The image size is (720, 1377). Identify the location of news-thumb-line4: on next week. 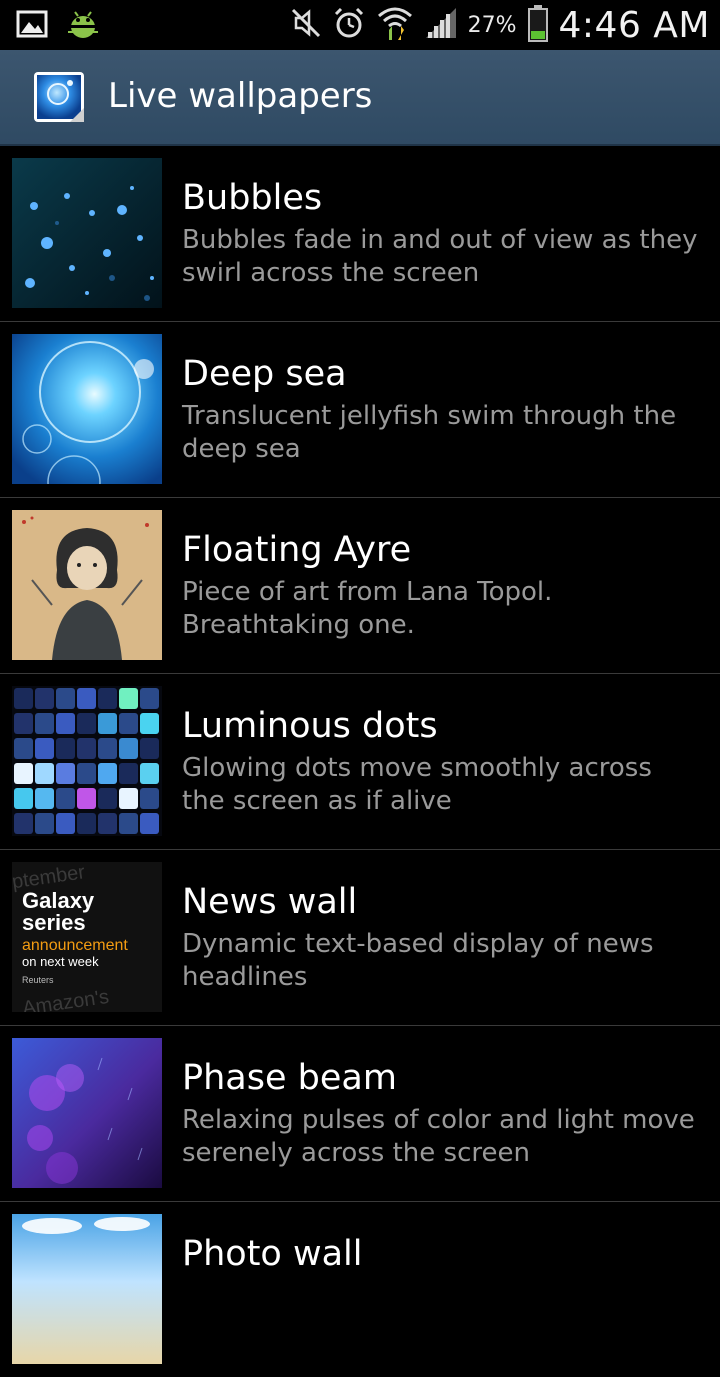
(60, 961).